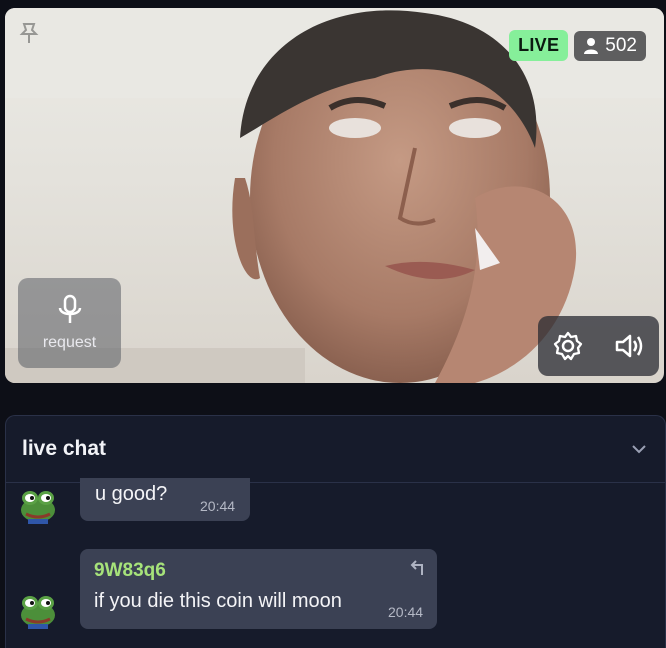 This screenshot has width=666, height=648. Describe the element at coordinates (64, 448) in the screenshot. I see `chat-title: live chat` at that location.